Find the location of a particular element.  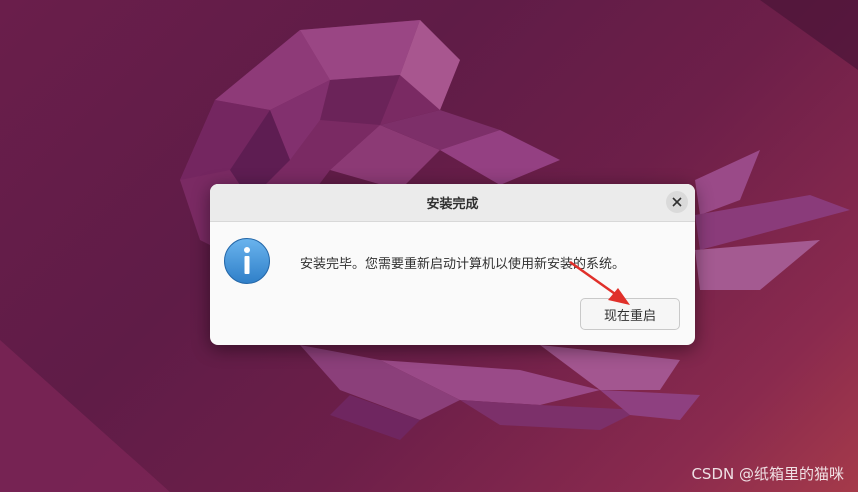

close-button is located at coordinates (677, 202).